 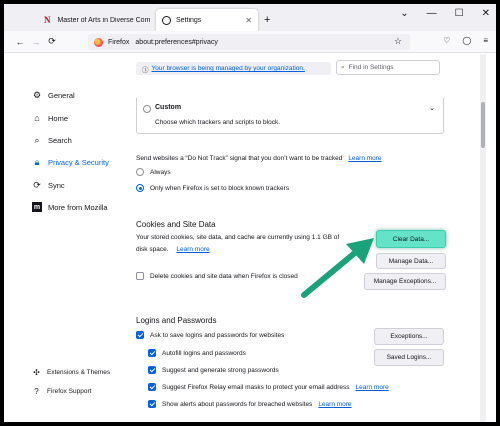 What do you see at coordinates (140, 335) in the screenshot?
I see `ask-save-logins-checkbox` at bounding box center [140, 335].